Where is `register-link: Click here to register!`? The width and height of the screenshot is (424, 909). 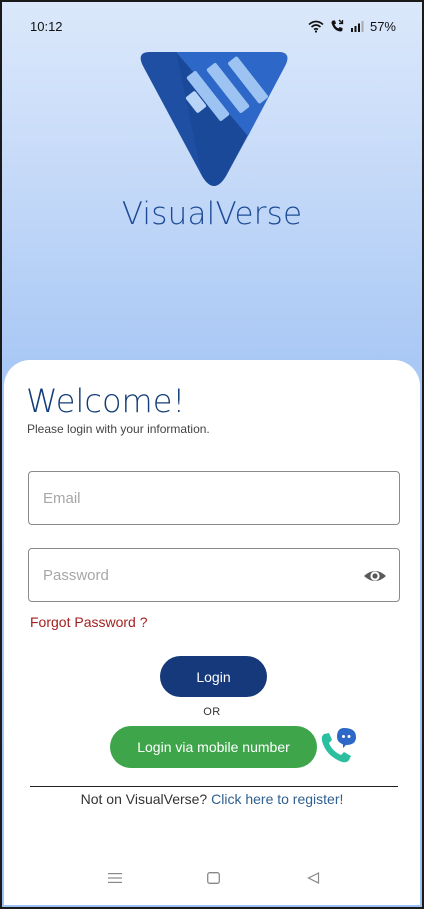
register-link: Click here to register! is located at coordinates (277, 799).